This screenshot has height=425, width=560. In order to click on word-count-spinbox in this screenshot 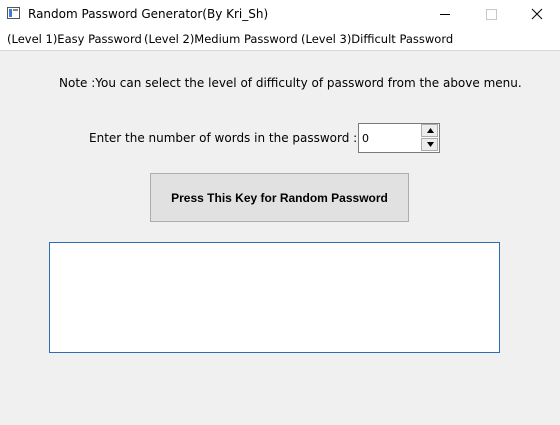, I will do `click(399, 138)`.